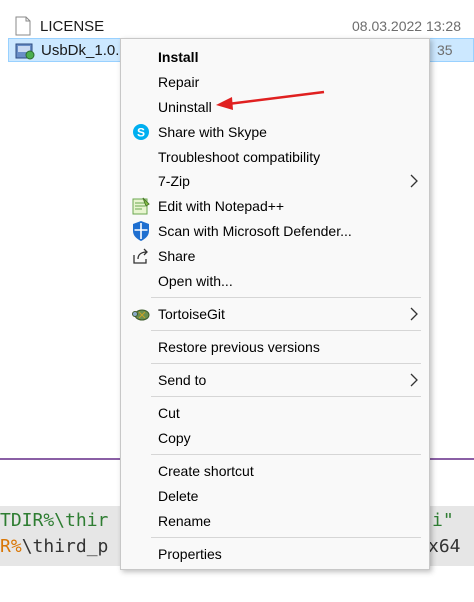 The height and width of the screenshot is (602, 474). Describe the element at coordinates (270, 100) in the screenshot. I see `annotation-arrow-icon` at that location.